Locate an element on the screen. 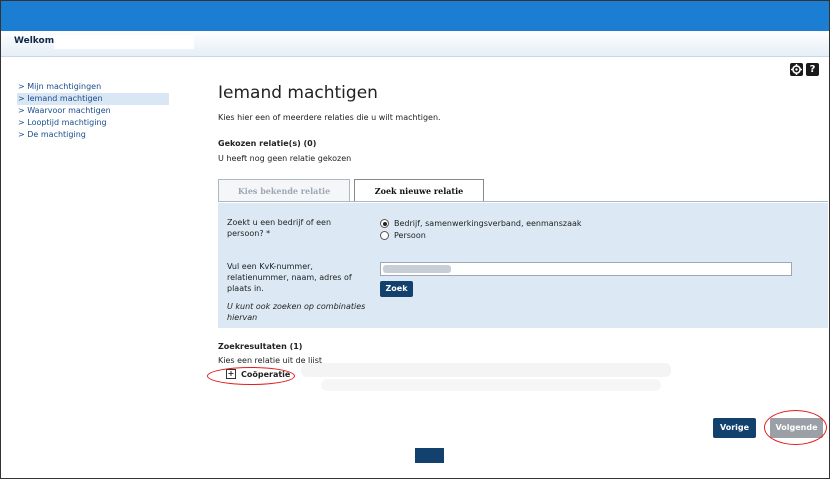 This screenshot has height=479, width=830. radio-persoon-label: Persoon is located at coordinates (410, 235).